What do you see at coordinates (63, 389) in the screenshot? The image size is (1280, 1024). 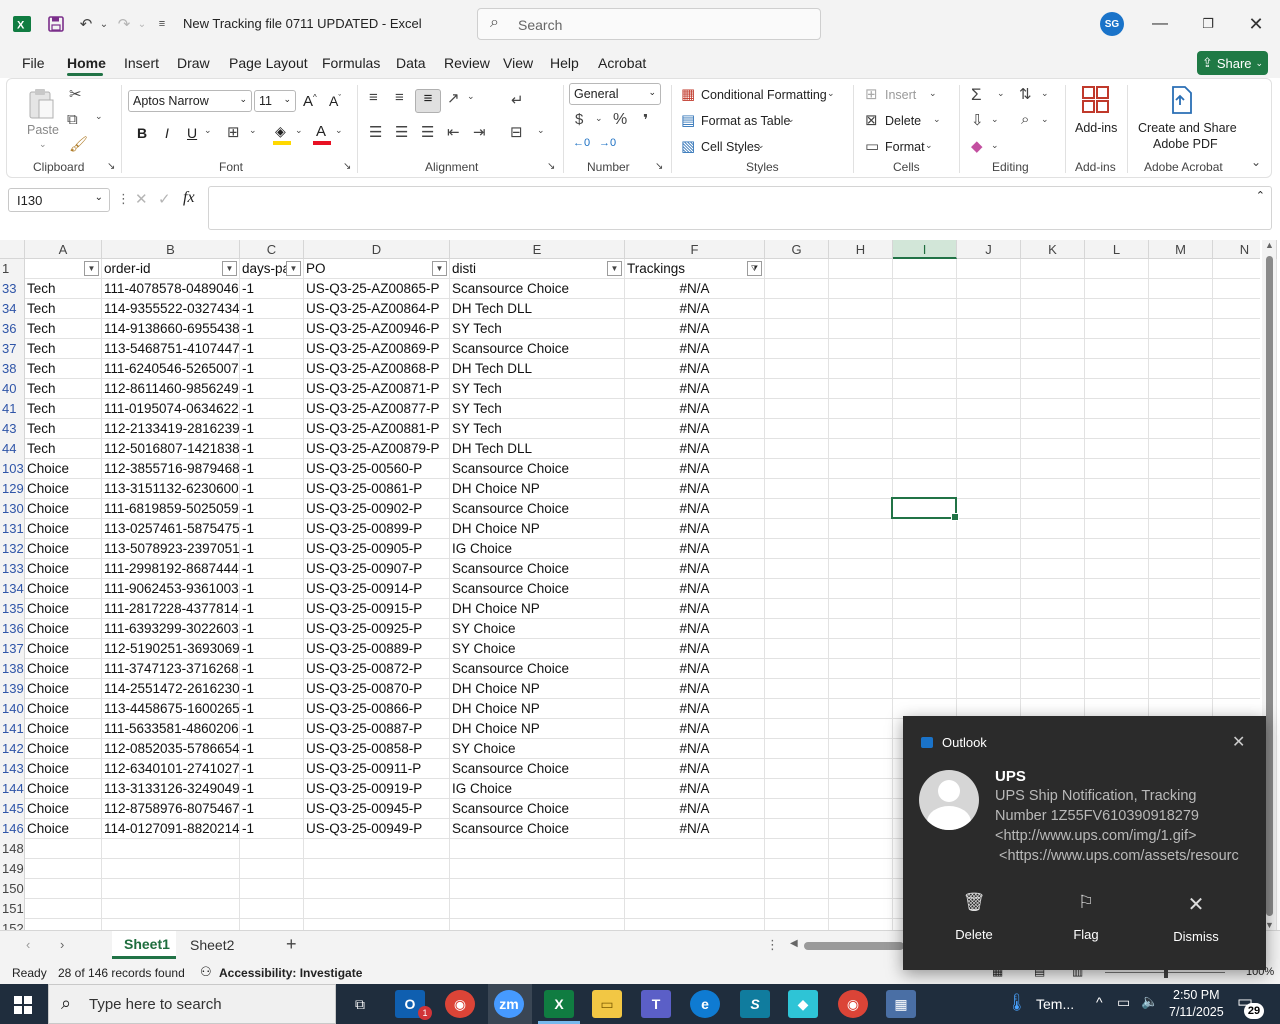 I see `cell-a: Tech` at bounding box center [63, 389].